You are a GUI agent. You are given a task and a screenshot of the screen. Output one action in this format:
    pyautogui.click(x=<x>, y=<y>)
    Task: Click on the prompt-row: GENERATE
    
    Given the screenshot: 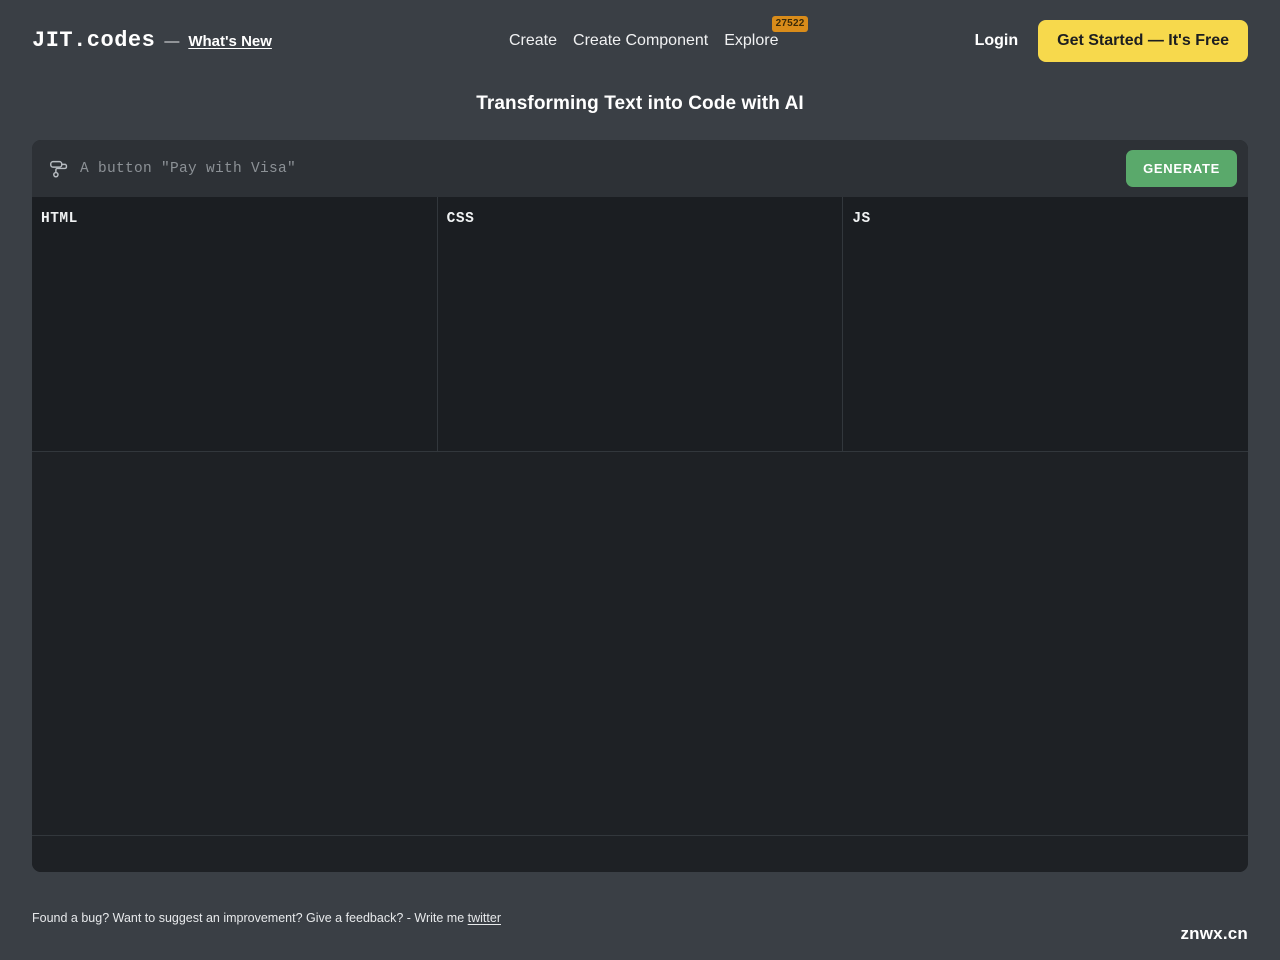 What is the action you would take?
    pyautogui.click(x=640, y=168)
    